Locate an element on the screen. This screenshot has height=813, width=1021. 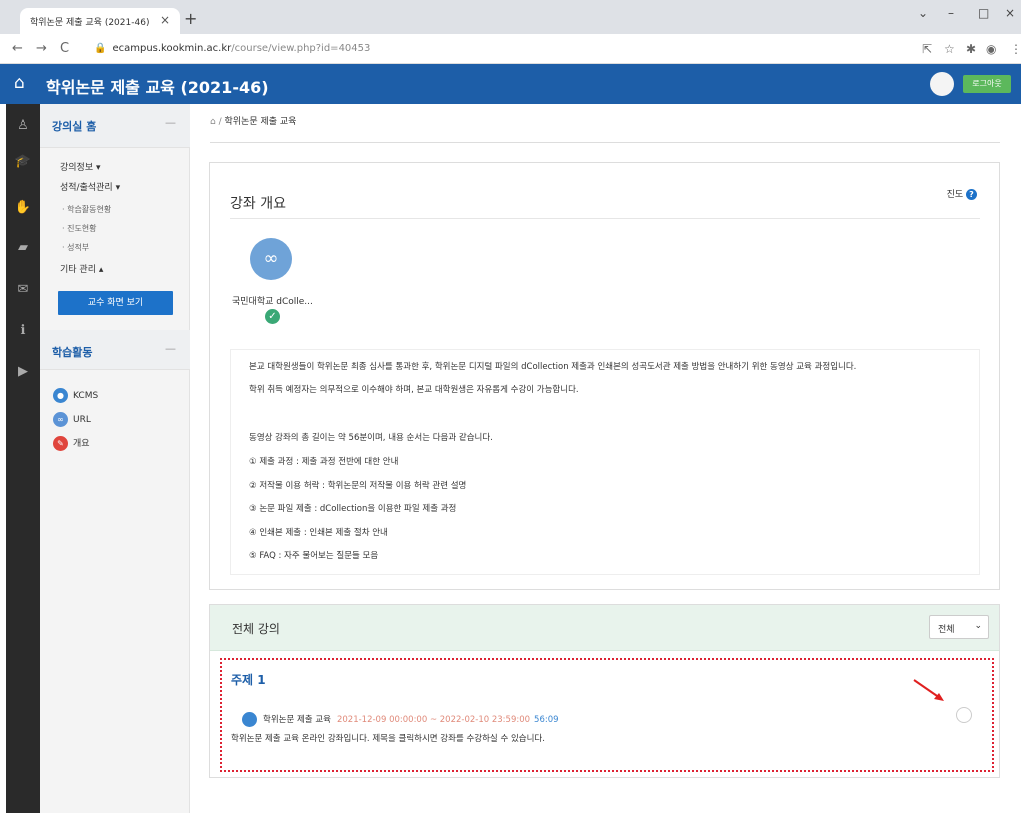
sidebar-sub-activity-status: · 학습활동현황 is located at coordinates (86, 209).